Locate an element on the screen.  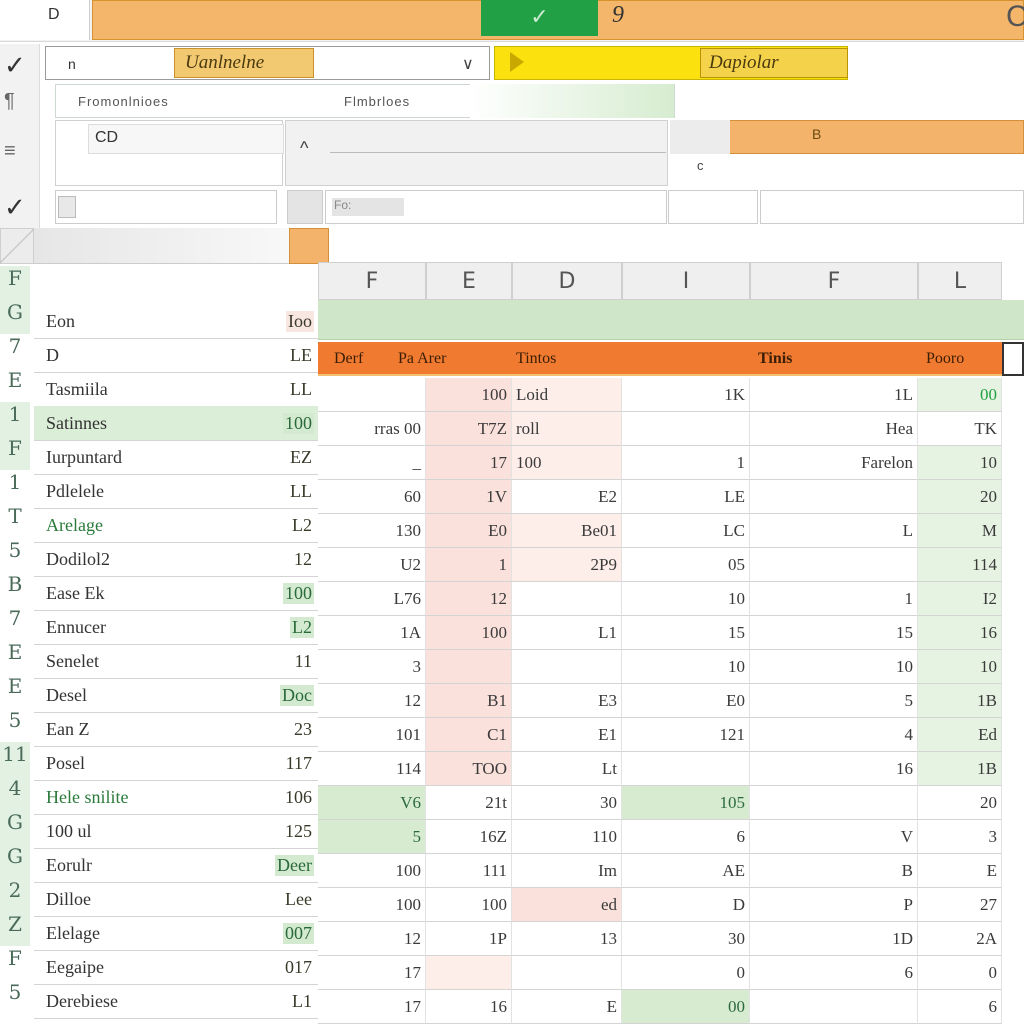
grid-cell: Ed is located at coordinates (960, 735).